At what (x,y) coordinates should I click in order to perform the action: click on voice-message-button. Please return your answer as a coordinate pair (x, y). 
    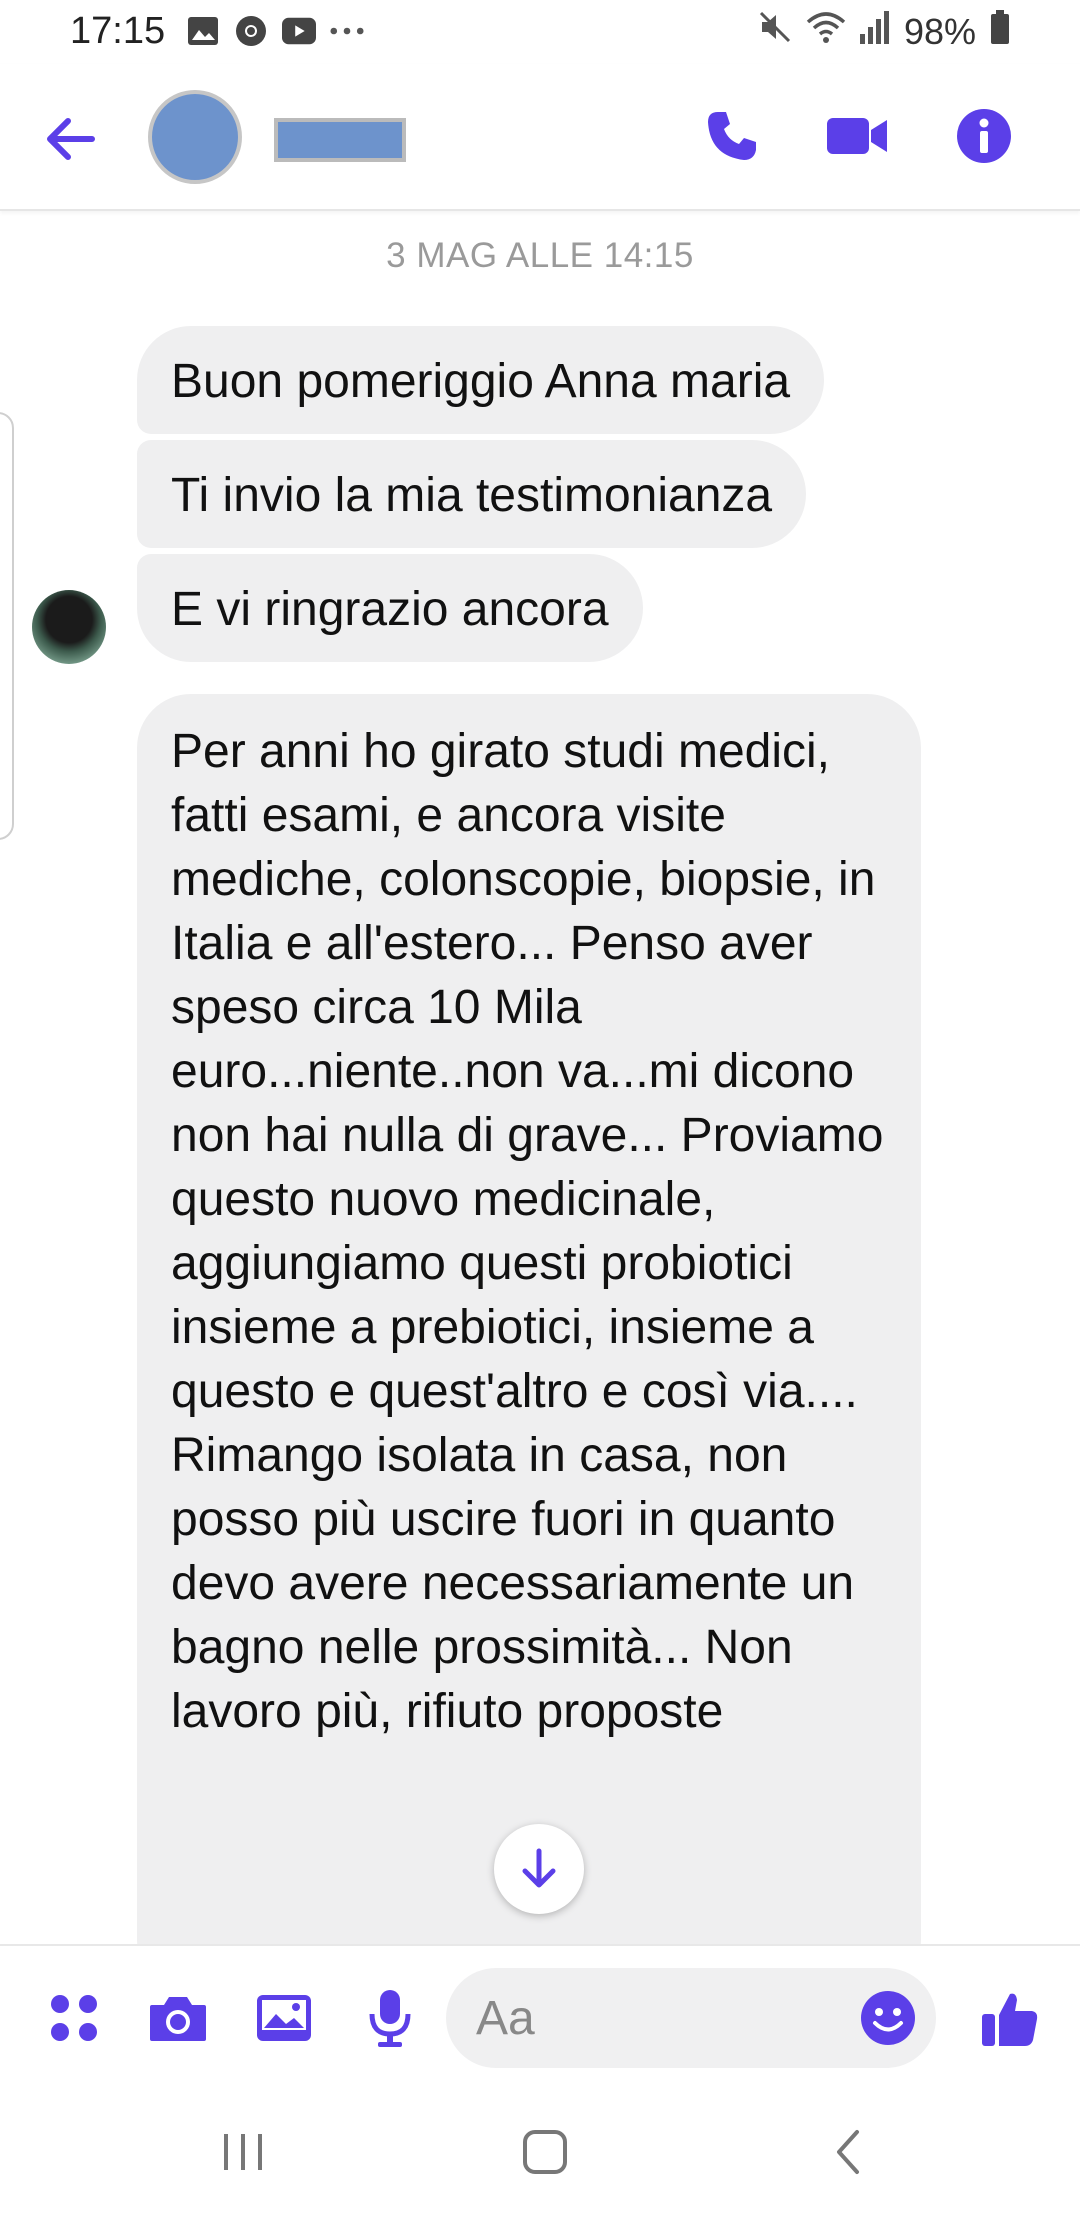
    Looking at the image, I should click on (390, 2018).